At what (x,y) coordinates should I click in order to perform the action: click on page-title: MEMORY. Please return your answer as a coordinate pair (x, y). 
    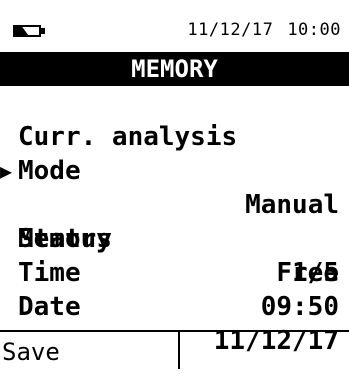
    Looking at the image, I should click on (174, 69).